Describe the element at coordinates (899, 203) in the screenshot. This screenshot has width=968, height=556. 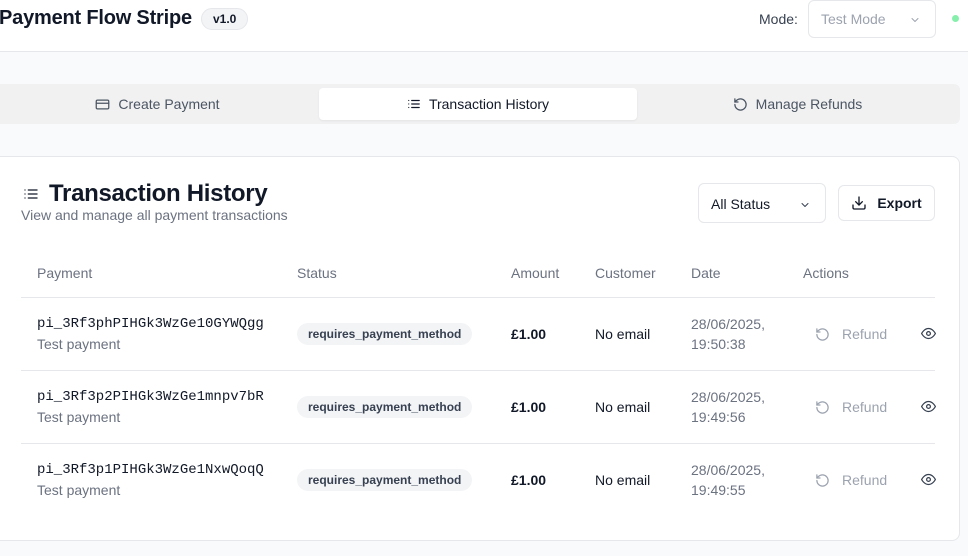
I see `export-label: Export` at that location.